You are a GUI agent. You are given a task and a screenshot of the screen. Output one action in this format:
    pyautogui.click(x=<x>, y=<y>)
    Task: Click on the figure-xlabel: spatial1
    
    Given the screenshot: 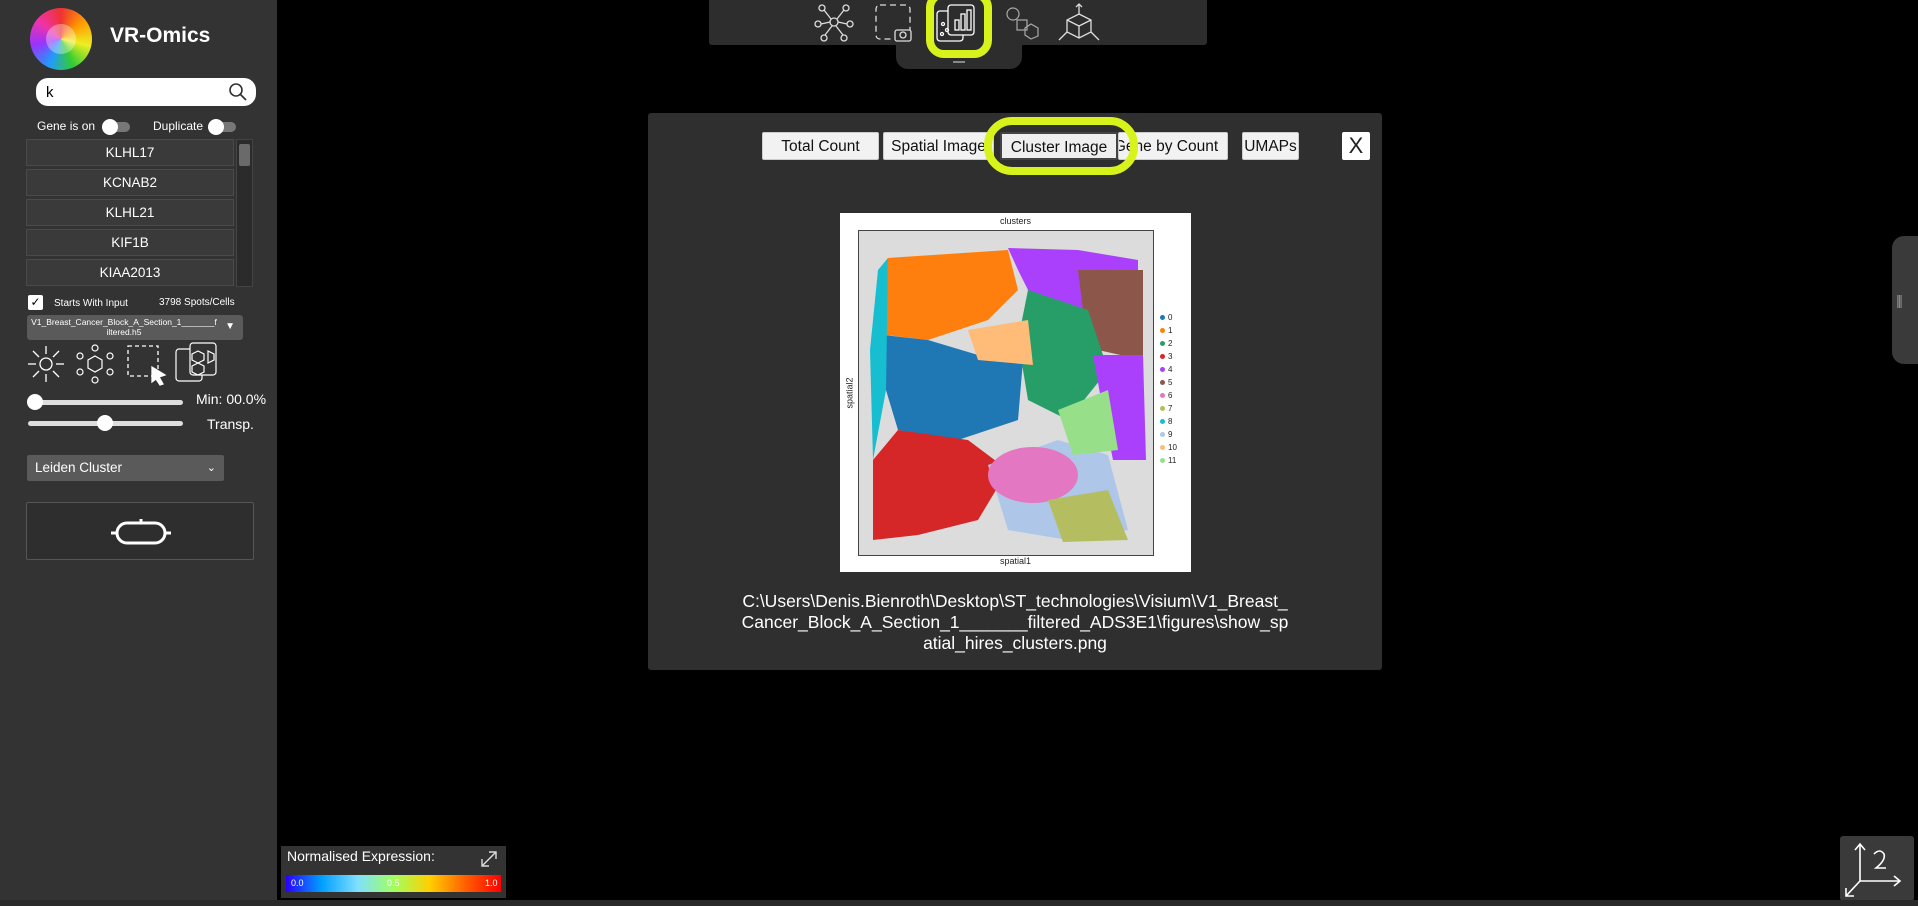 What is the action you would take?
    pyautogui.click(x=1015, y=561)
    